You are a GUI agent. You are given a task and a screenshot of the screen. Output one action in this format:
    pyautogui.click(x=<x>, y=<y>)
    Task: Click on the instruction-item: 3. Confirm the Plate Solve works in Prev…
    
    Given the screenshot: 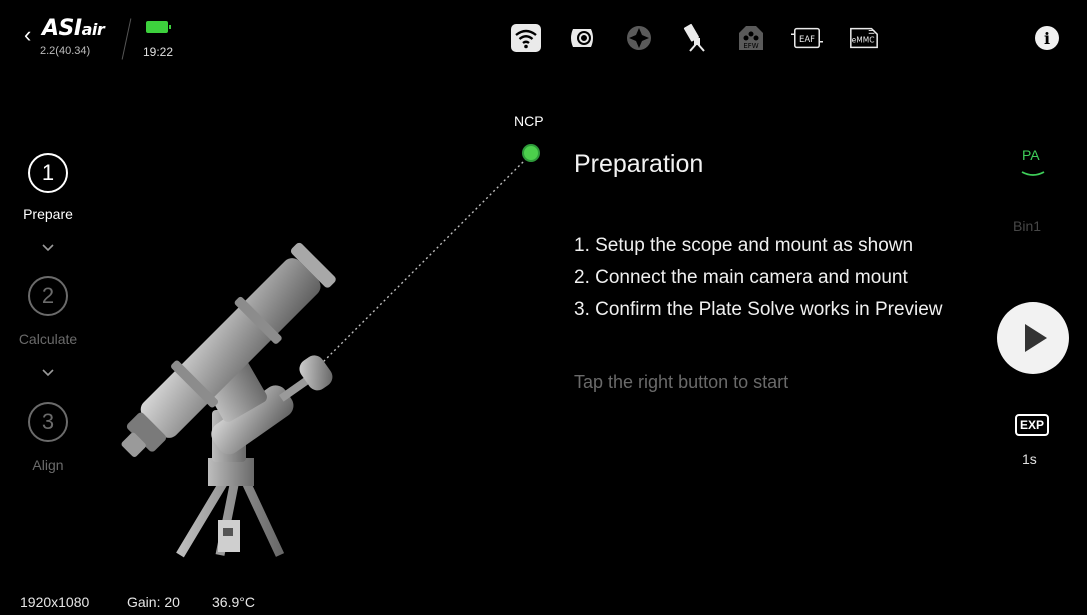 What is the action you would take?
    pyautogui.click(x=758, y=309)
    